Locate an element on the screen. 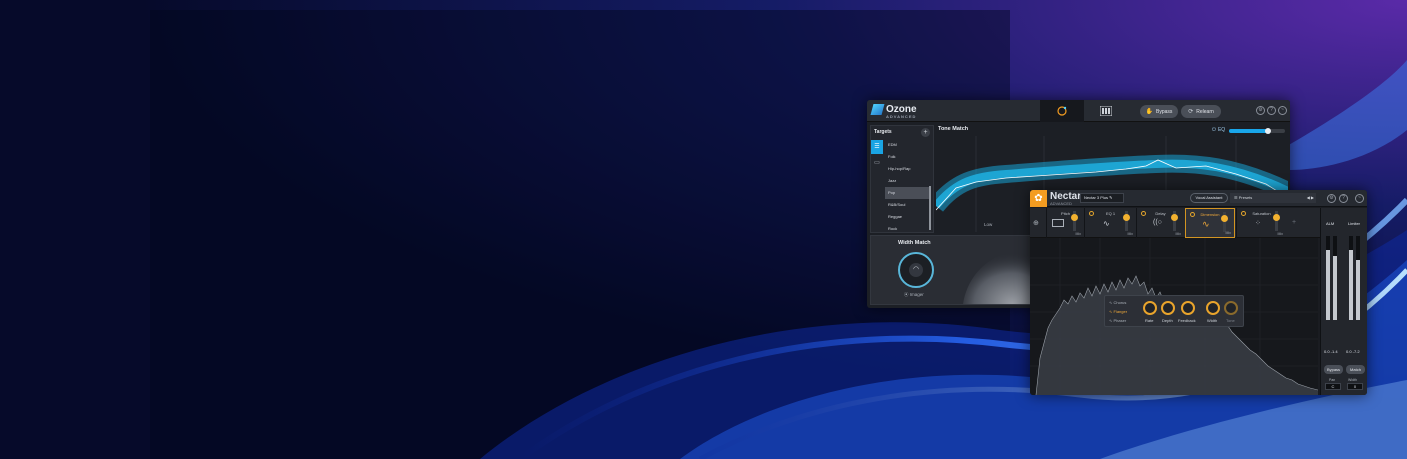 This screenshot has height=459, width=1407. low-label: Low is located at coordinates (988, 224).